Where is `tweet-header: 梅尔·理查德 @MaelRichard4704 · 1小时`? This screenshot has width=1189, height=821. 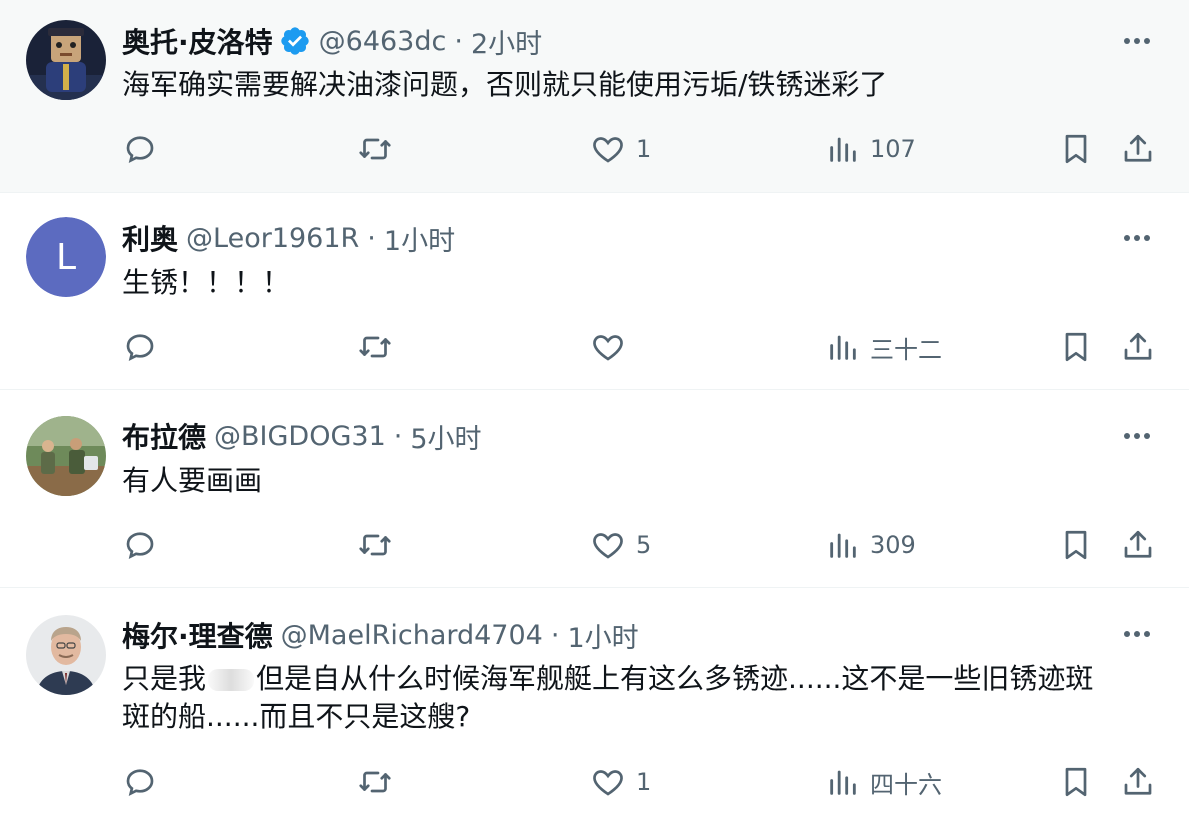
tweet-header: 梅尔·理查德 @MaelRichard4704 · 1小时 is located at coordinates (380, 635).